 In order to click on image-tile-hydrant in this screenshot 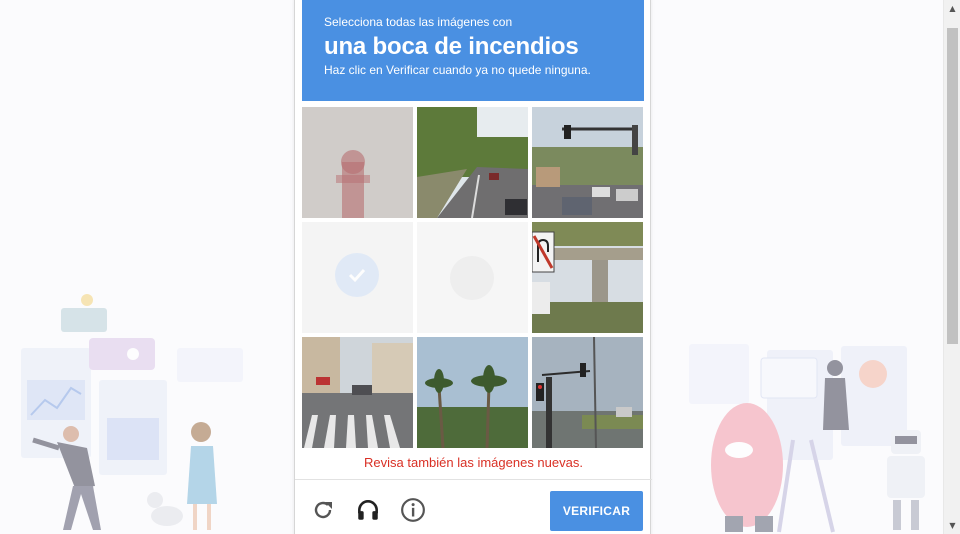, I will do `click(357, 162)`.